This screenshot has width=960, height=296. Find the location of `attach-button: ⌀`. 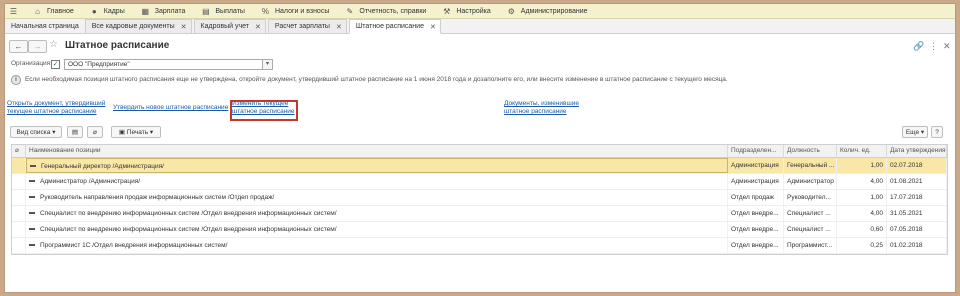

attach-button: ⌀ is located at coordinates (95, 132).